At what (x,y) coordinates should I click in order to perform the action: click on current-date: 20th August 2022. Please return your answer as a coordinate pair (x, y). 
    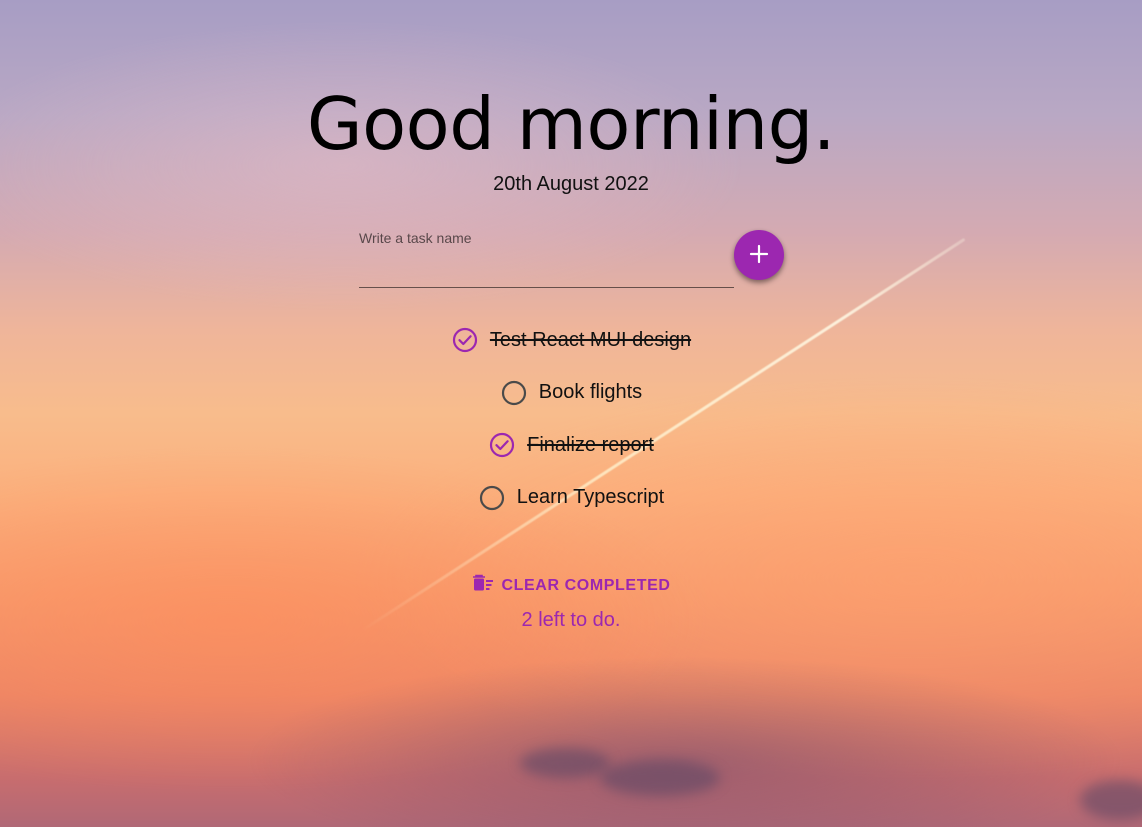
    Looking at the image, I should click on (571, 184).